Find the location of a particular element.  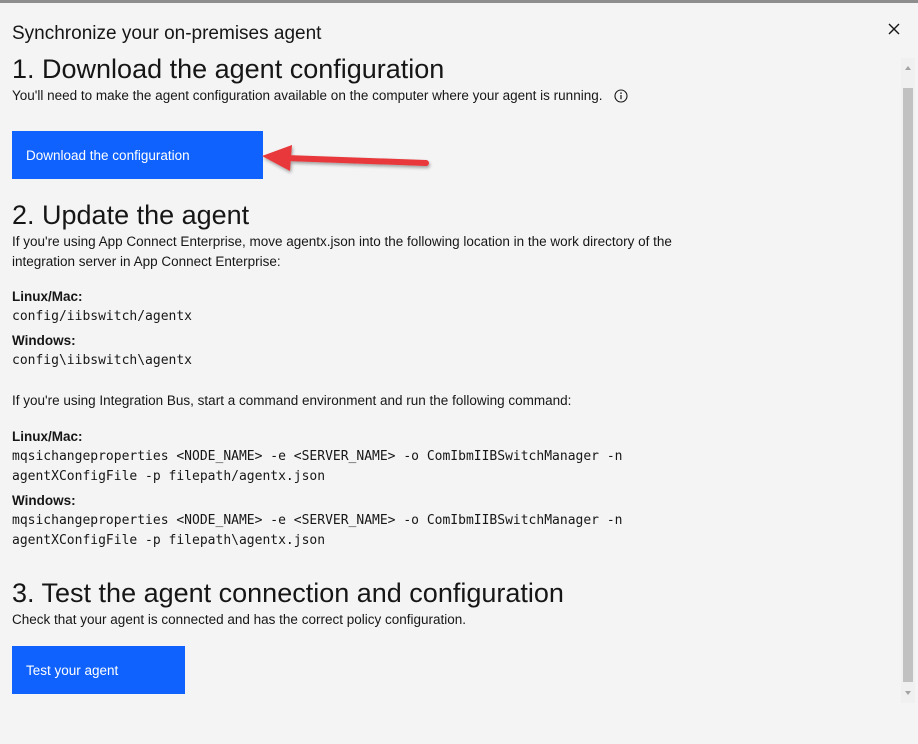

dialog-title: Synchronize your on-premises agent is located at coordinates (167, 33).